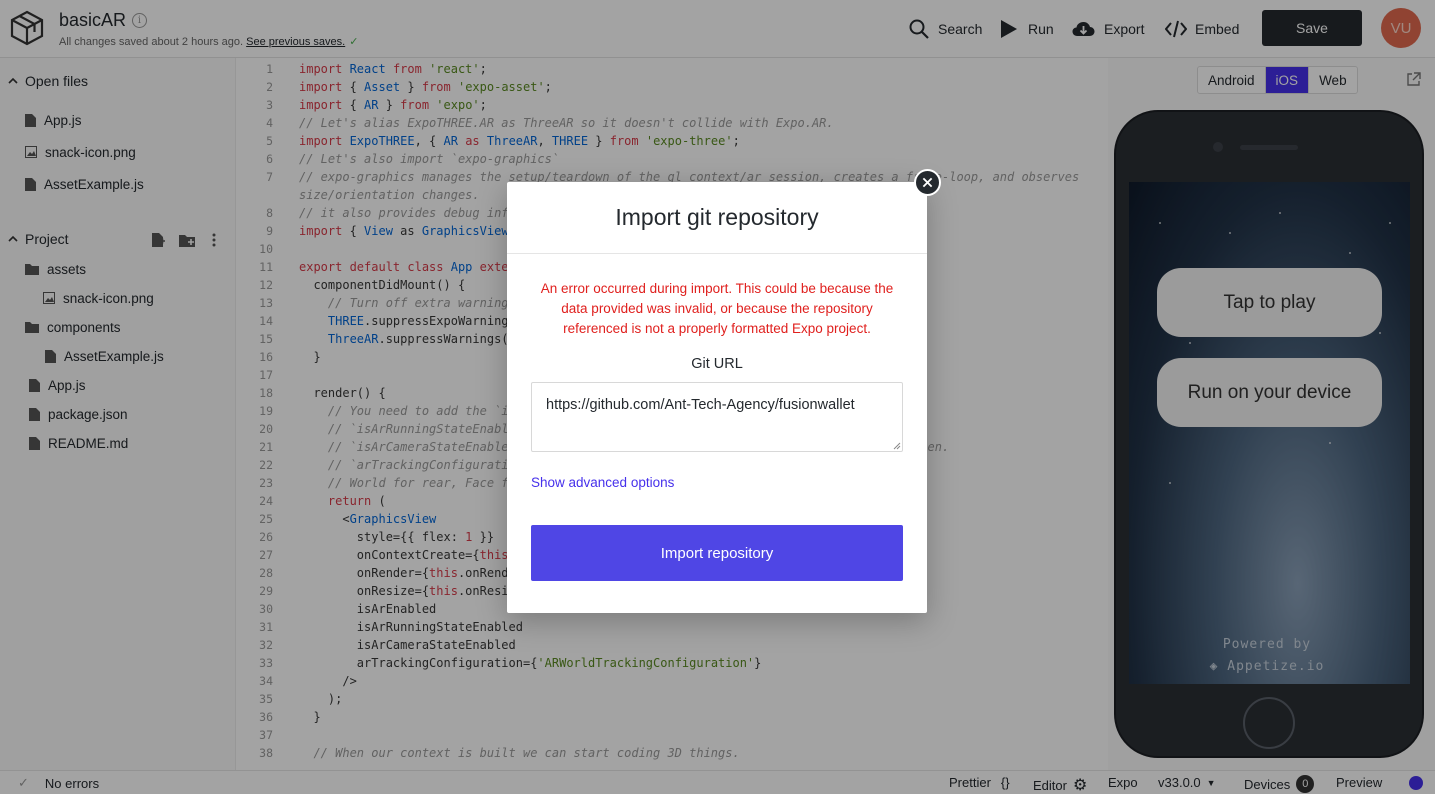 This screenshot has height=794, width=1435. What do you see at coordinates (717, 553) in the screenshot?
I see `import-repository-button: Import repository` at bounding box center [717, 553].